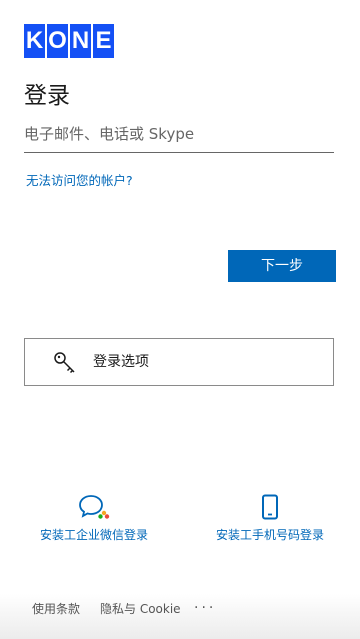  Describe the element at coordinates (94, 507) in the screenshot. I see `wechat-work-icon` at that location.